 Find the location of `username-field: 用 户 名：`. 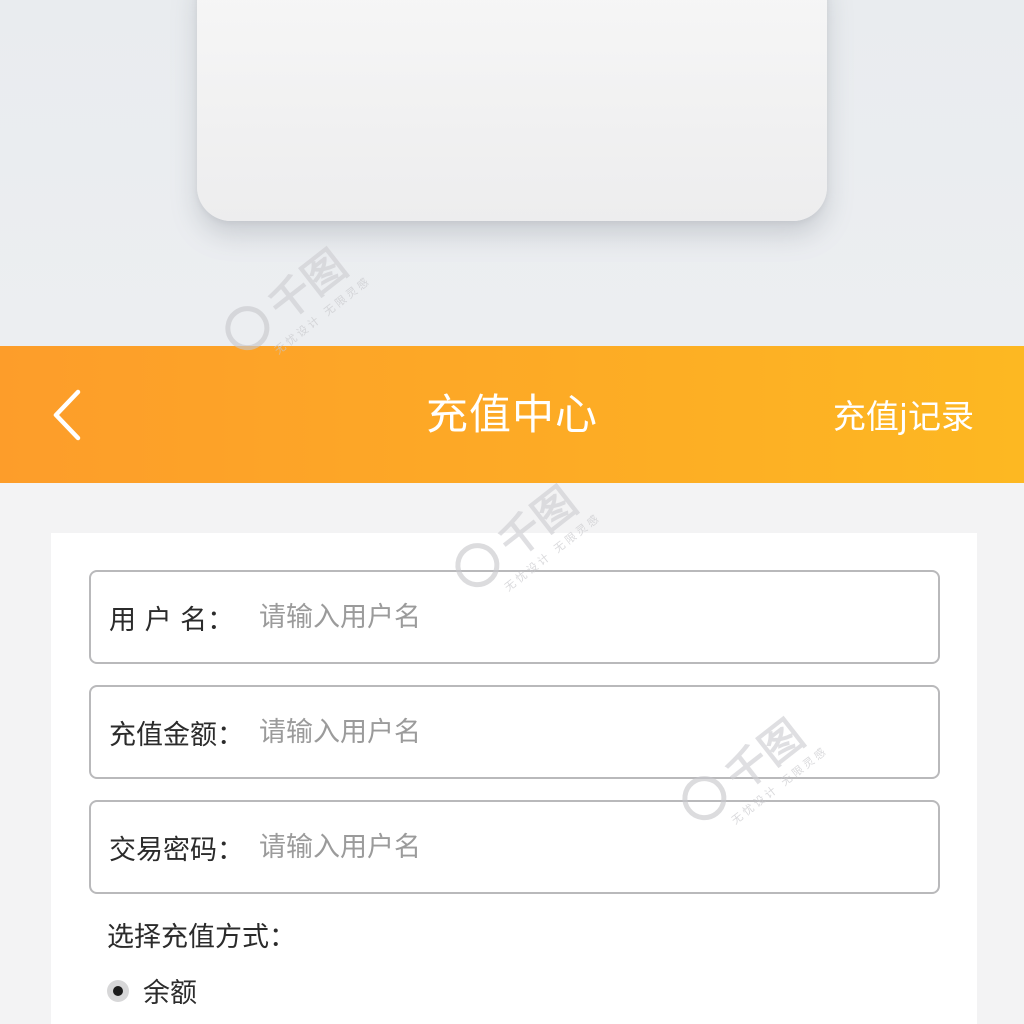

username-field: 用 户 名： is located at coordinates (514, 617).